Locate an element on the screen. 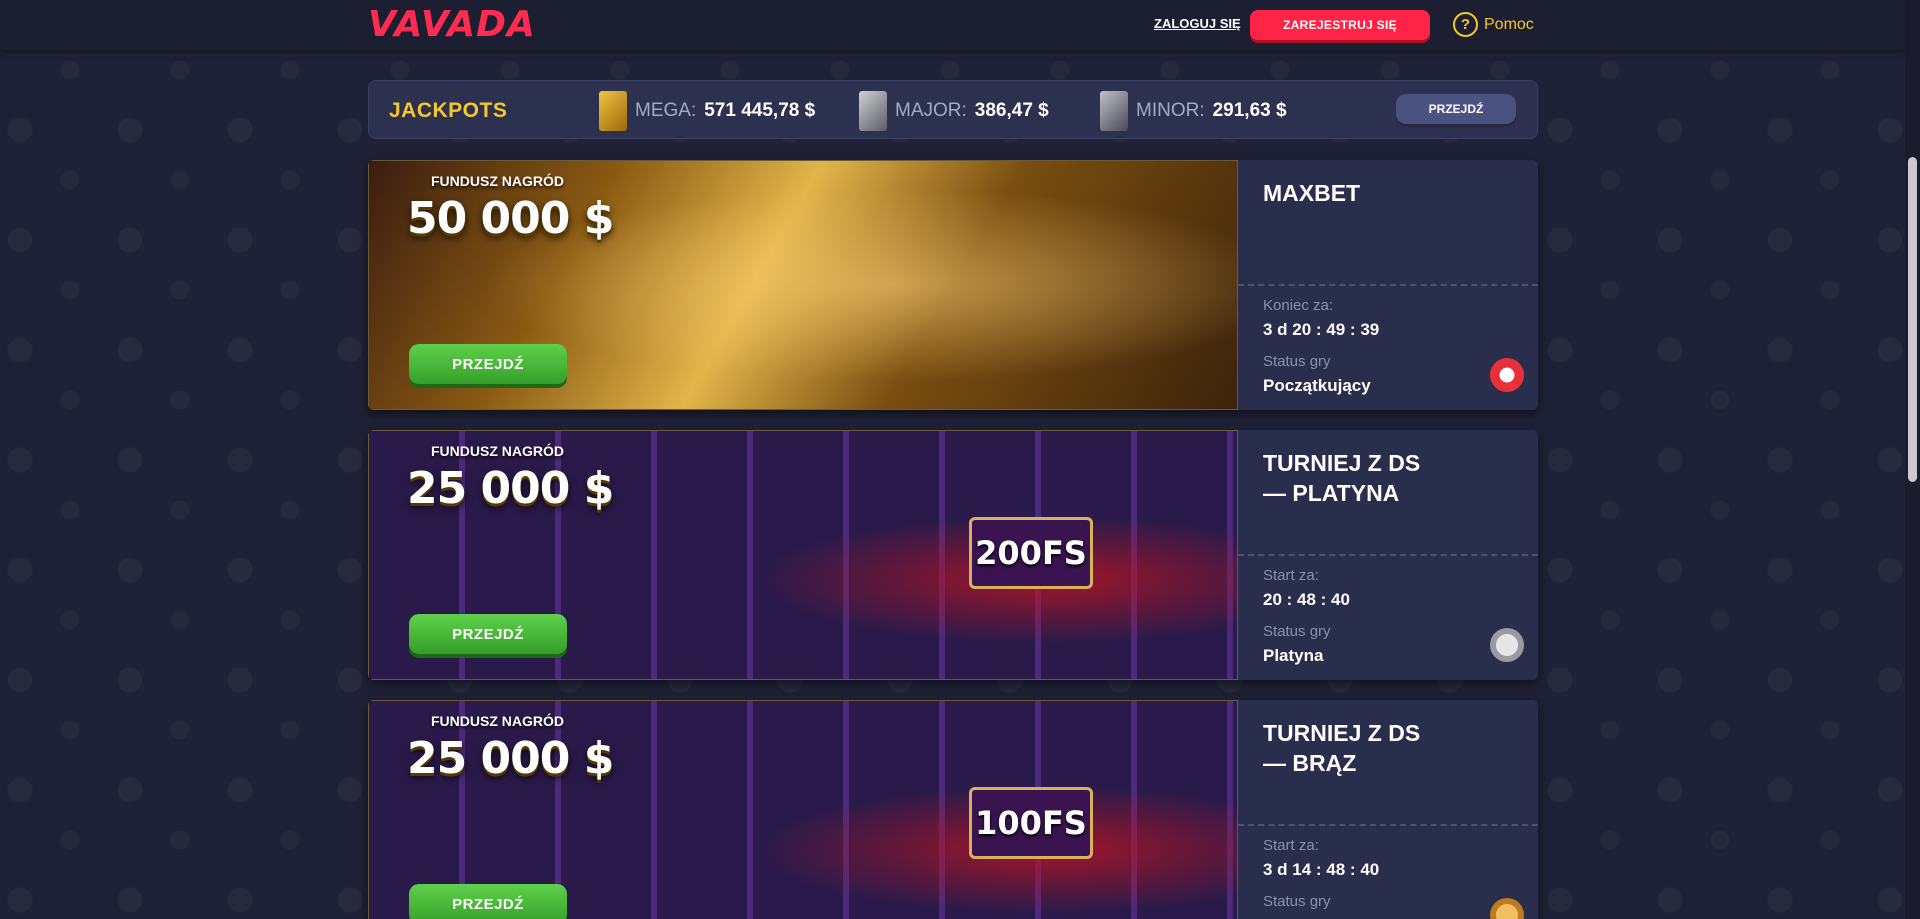  jackpots-title: JACKPOTS is located at coordinates (448, 110).